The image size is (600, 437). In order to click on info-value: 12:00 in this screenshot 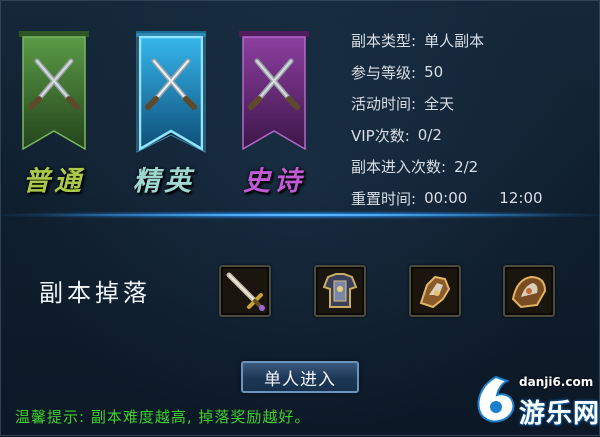, I will do `click(521, 198)`.